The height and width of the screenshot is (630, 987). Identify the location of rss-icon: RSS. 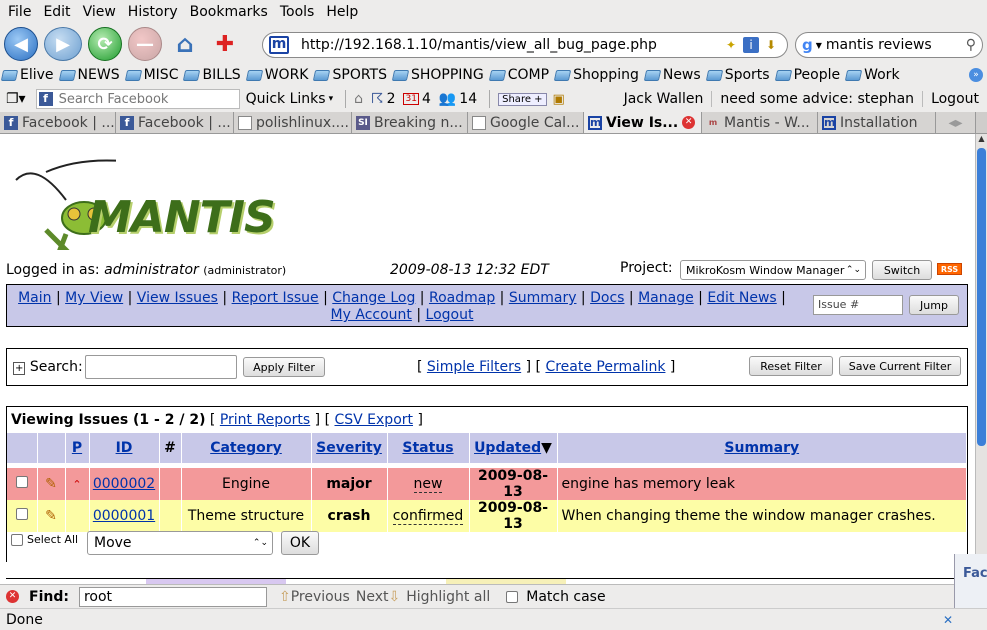
(949, 269).